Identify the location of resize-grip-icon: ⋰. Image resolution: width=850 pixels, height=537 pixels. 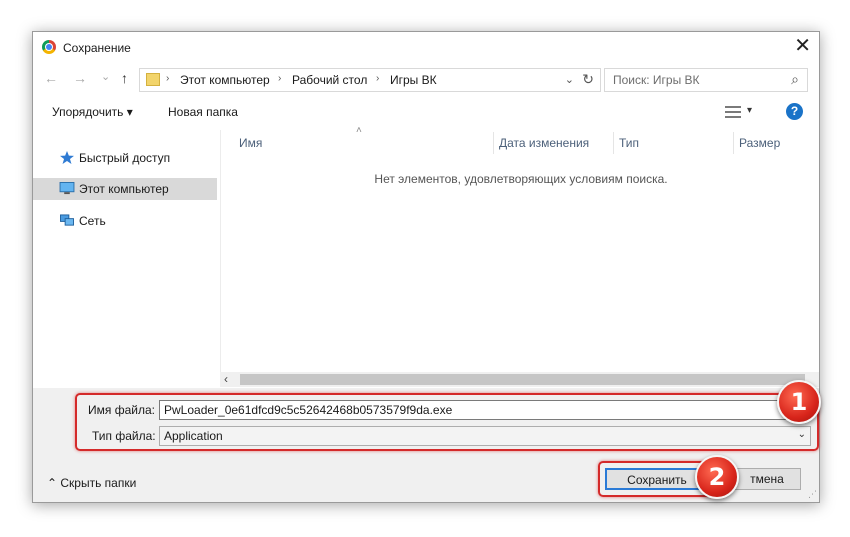
(812, 494).